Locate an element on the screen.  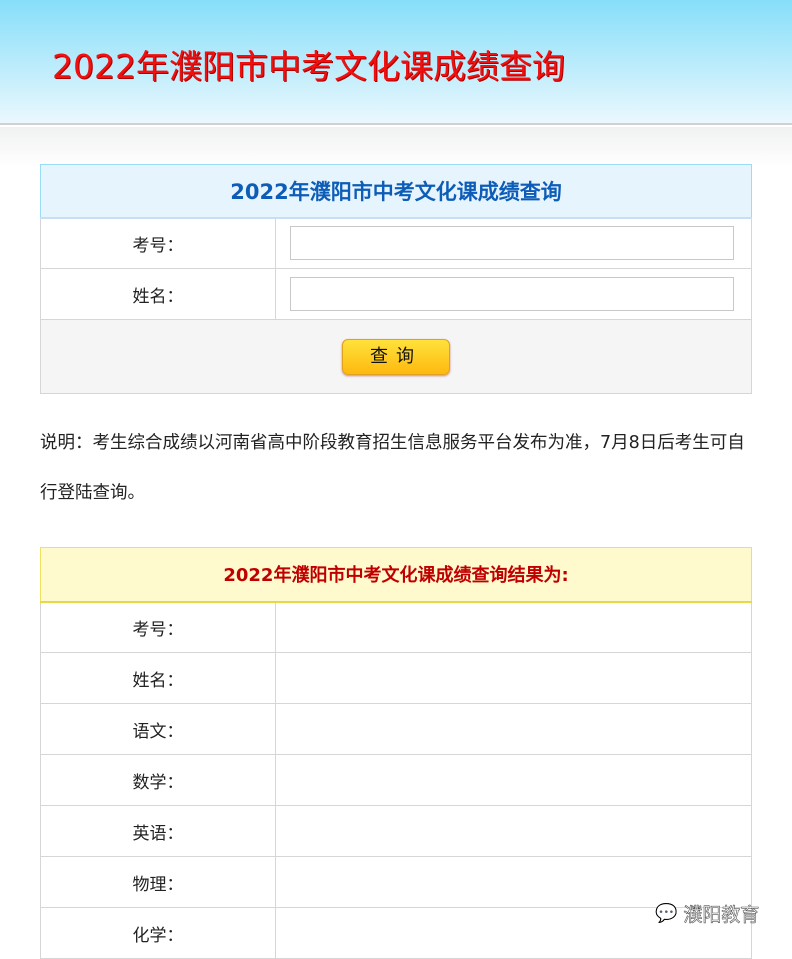
table-row: 姓名： is located at coordinates (396, 678).